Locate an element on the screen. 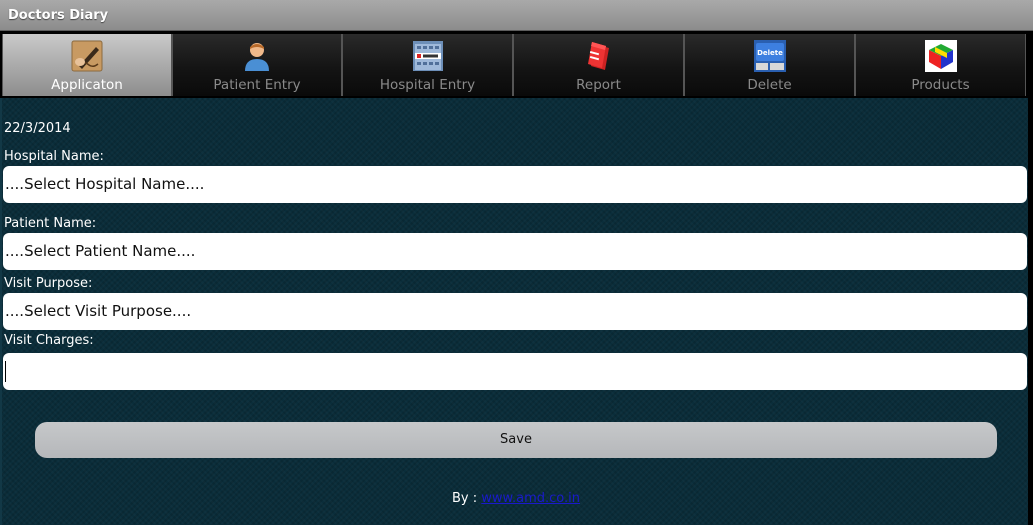 This screenshot has width=1033, height=525. tab-patient-entry-label: Patient Entry is located at coordinates (257, 85).